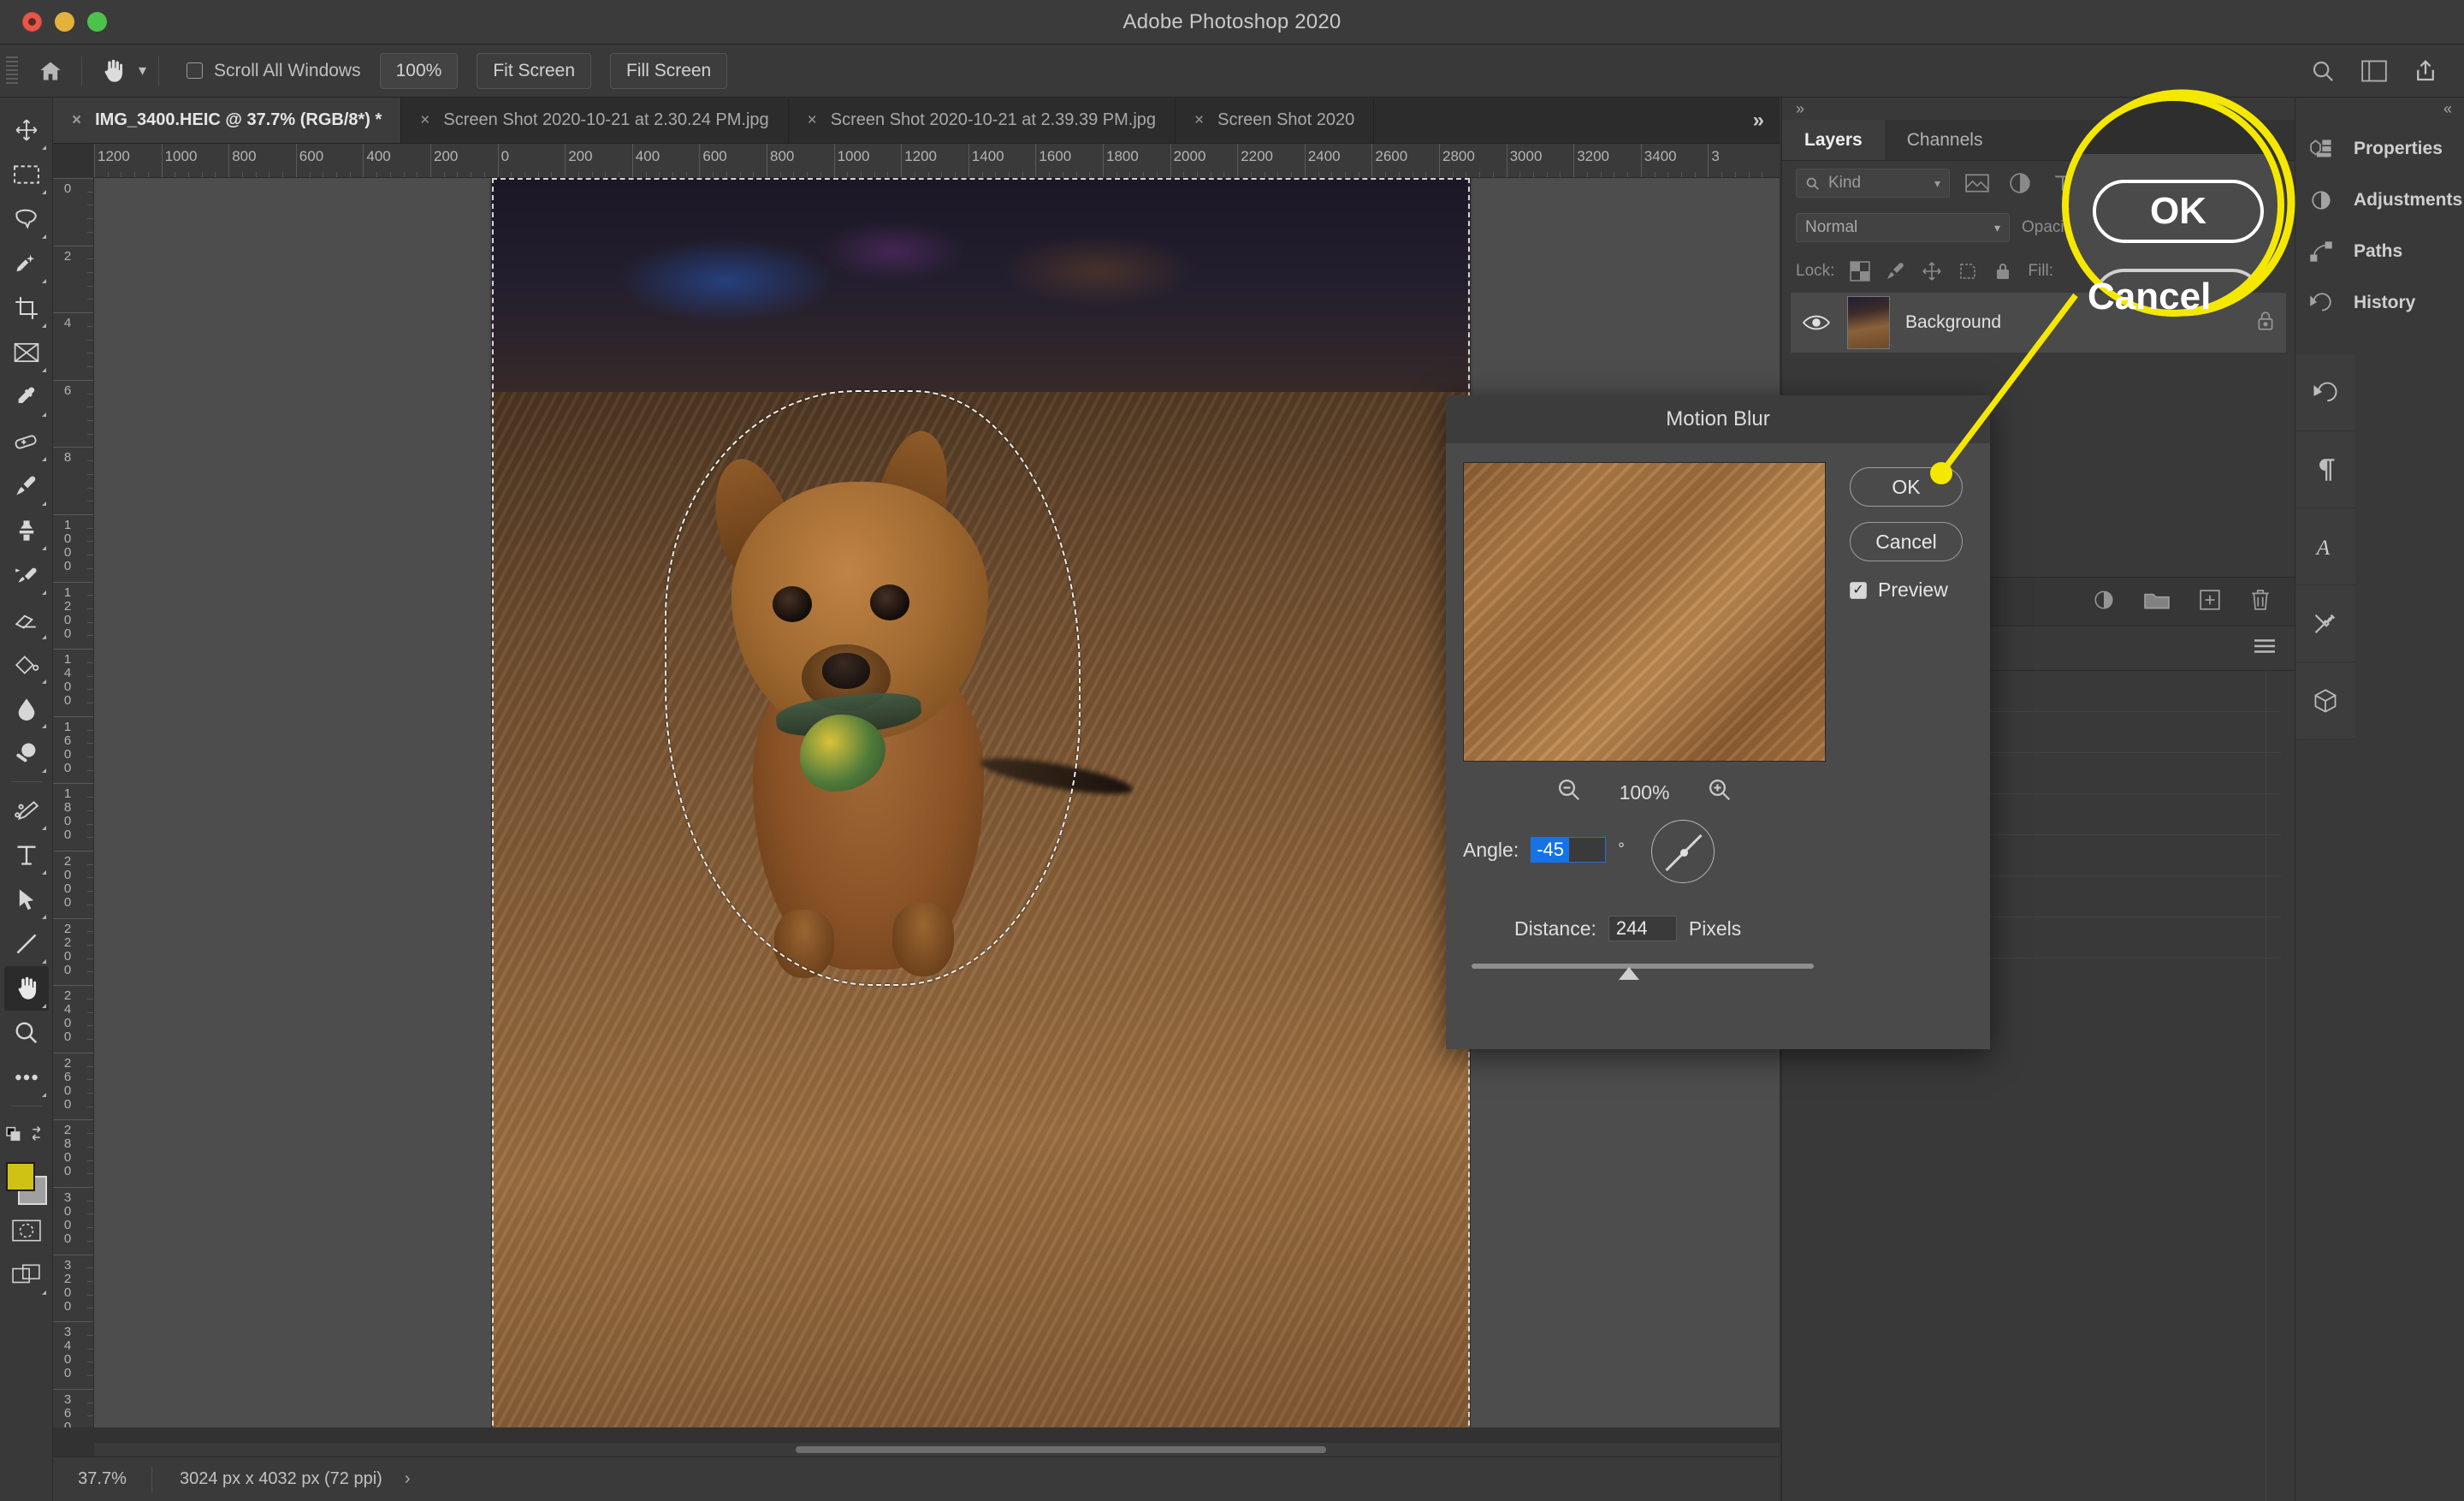 The image size is (2464, 1501). What do you see at coordinates (26, 810) in the screenshot?
I see `pen-tool-icon` at bounding box center [26, 810].